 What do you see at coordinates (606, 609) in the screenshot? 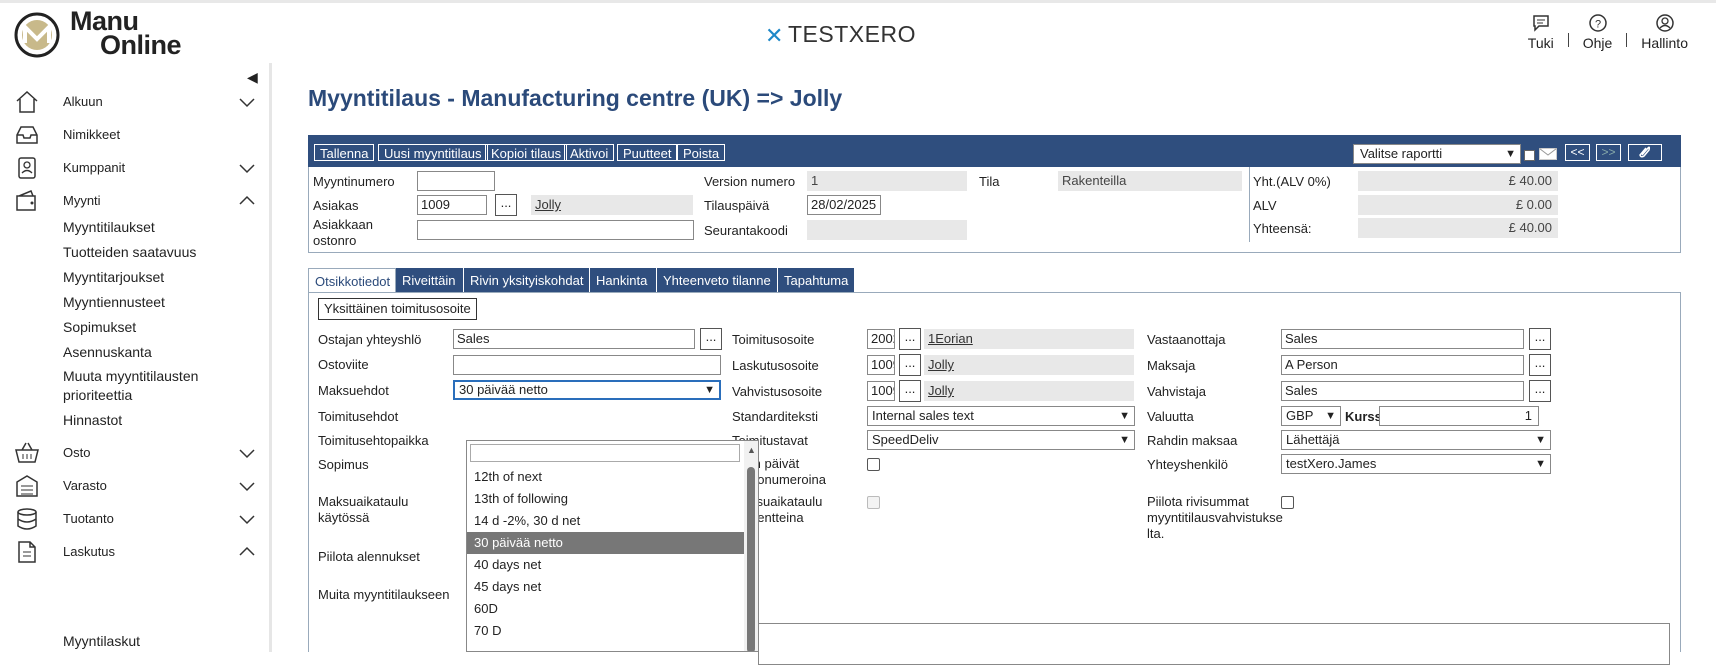
I see `dropdown-option: 60D` at bounding box center [606, 609].